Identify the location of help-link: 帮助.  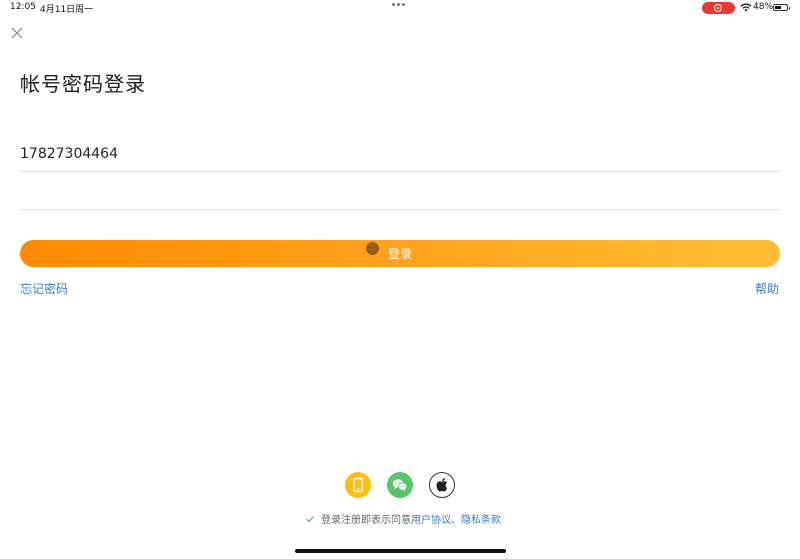
(767, 288).